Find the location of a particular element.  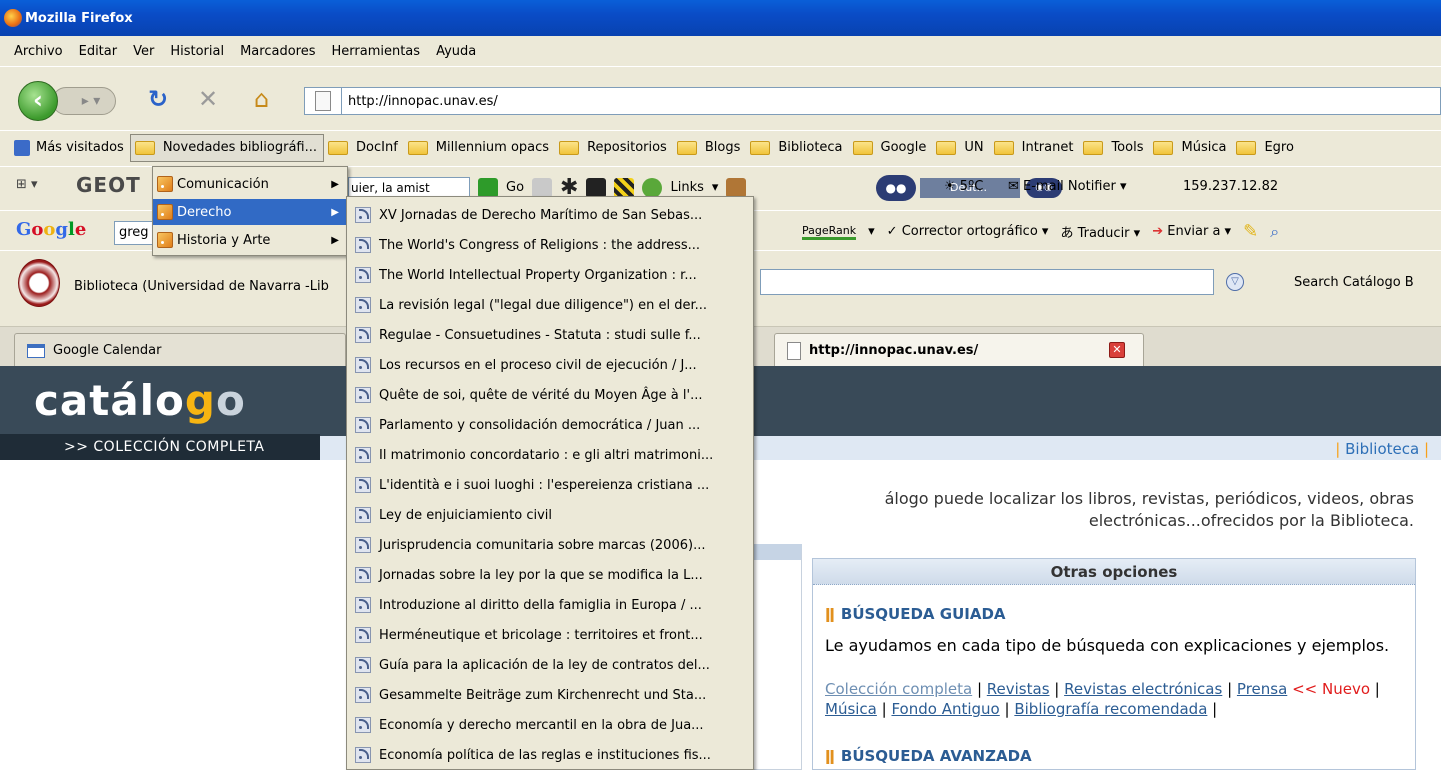

menu-archivo: Archivo is located at coordinates (35, 51).